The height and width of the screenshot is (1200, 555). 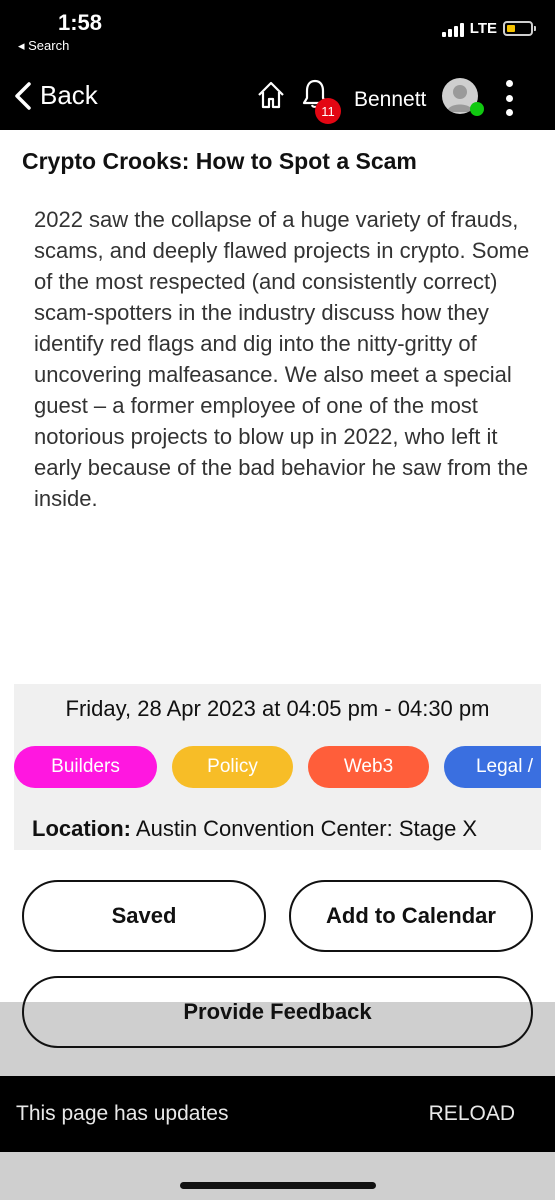 What do you see at coordinates (23, 95) in the screenshot?
I see `chevron-left-icon` at bounding box center [23, 95].